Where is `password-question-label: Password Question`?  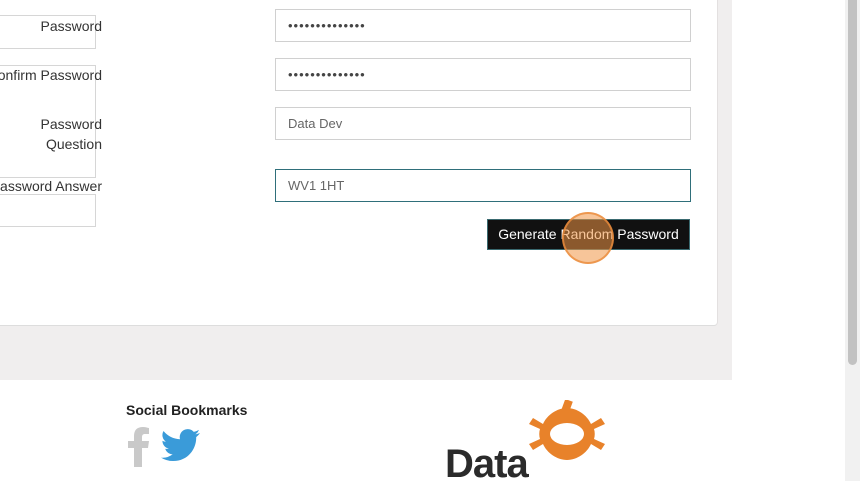 password-question-label: Password Question is located at coordinates (71, 134).